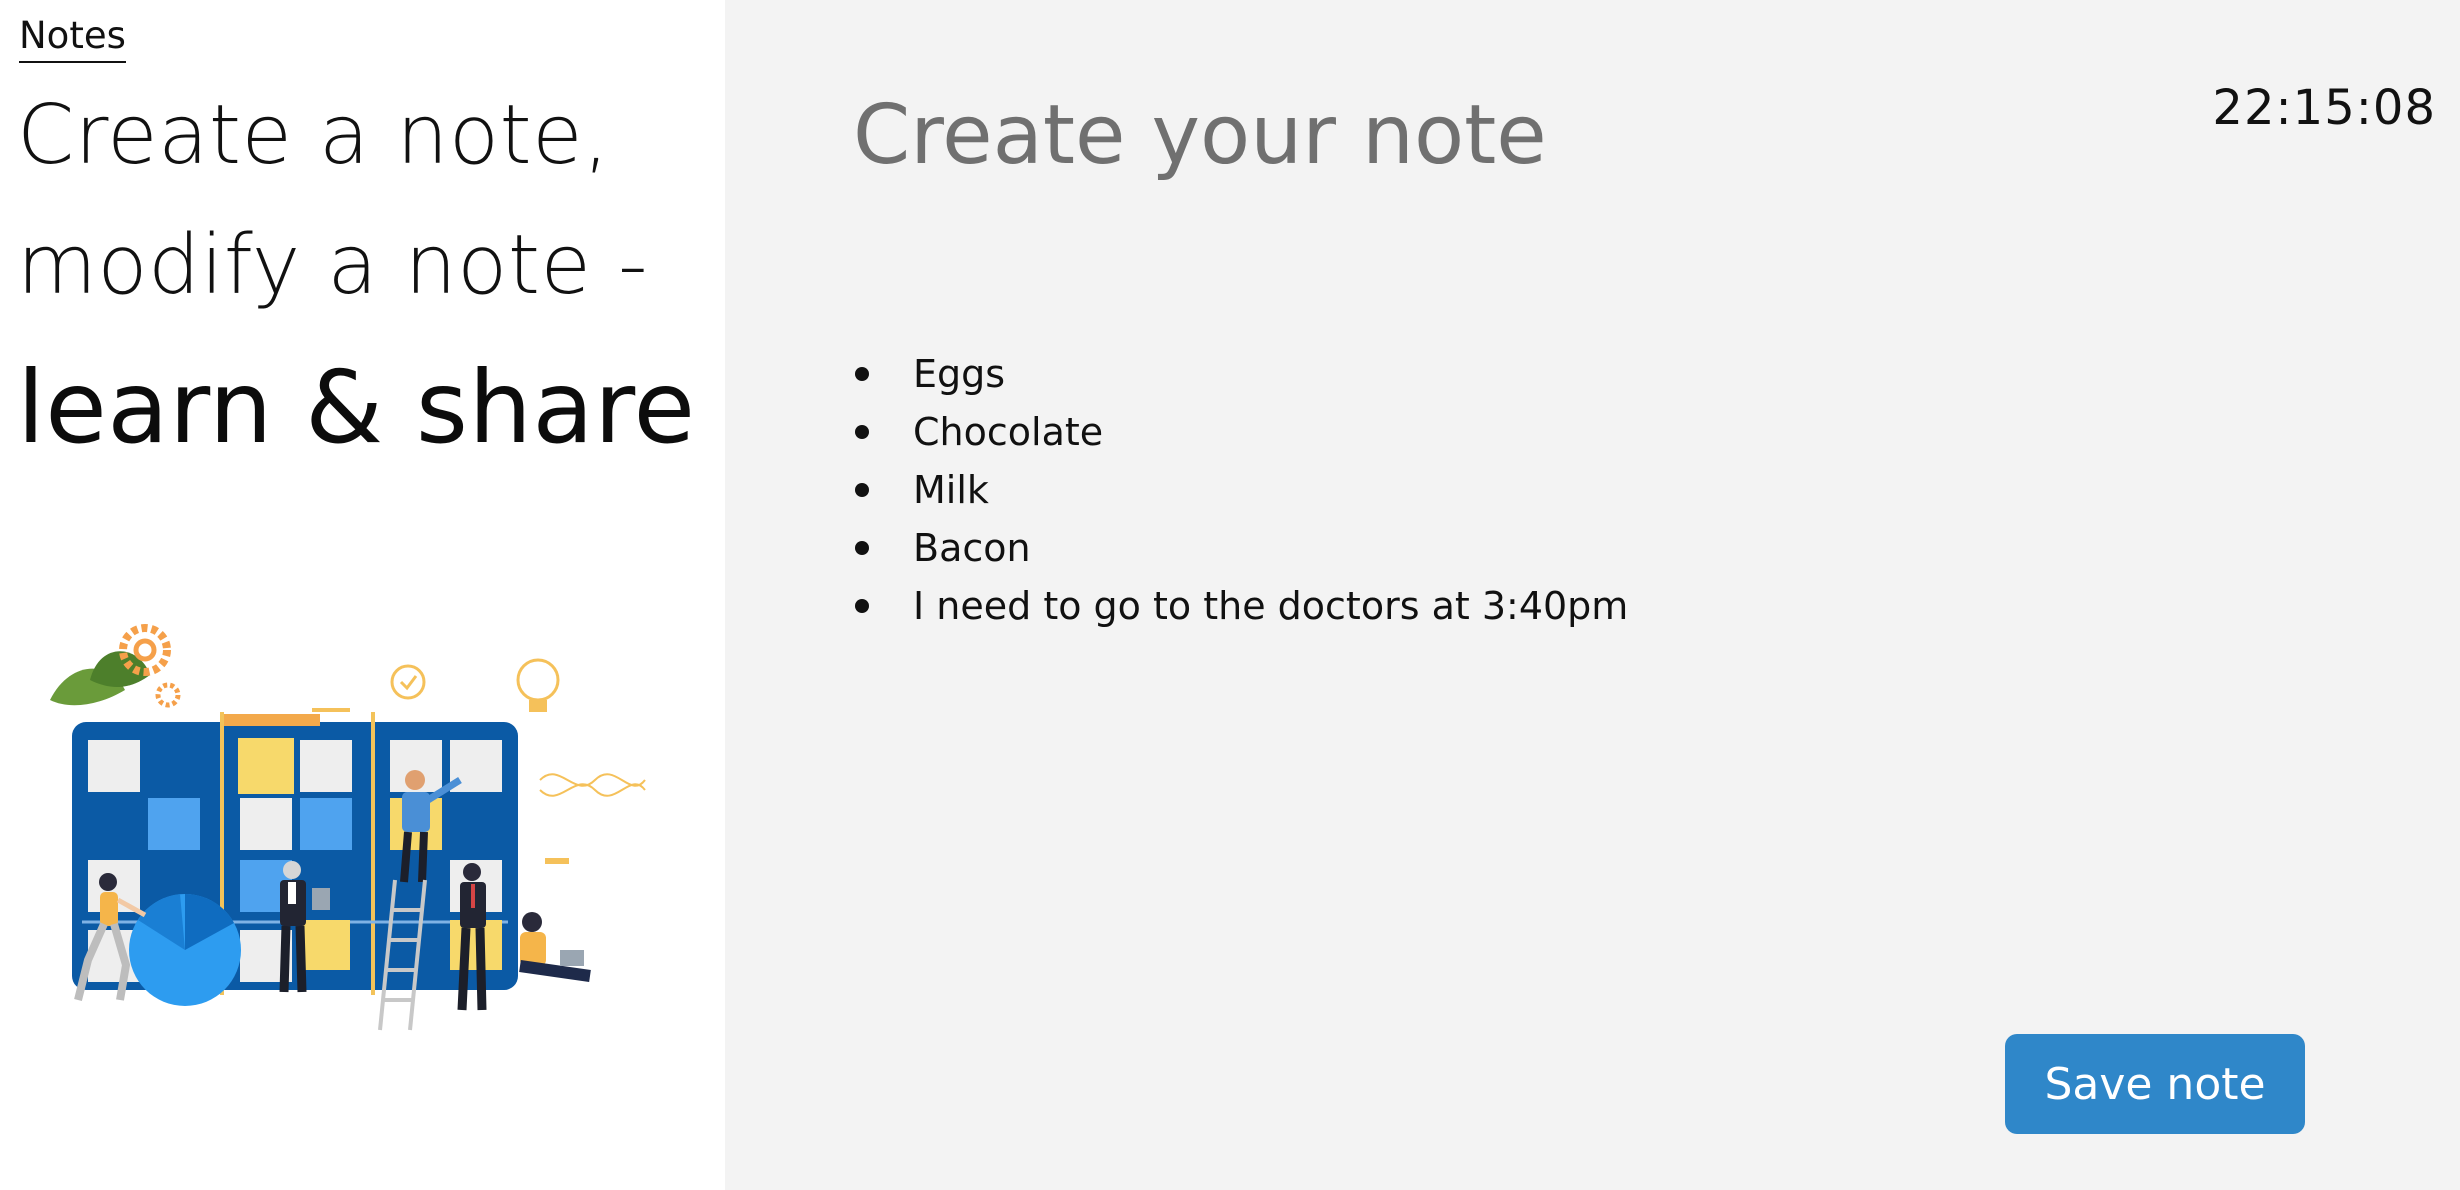 This screenshot has width=2460, height=1190. I want to click on wave-decoration, so click(592, 780).